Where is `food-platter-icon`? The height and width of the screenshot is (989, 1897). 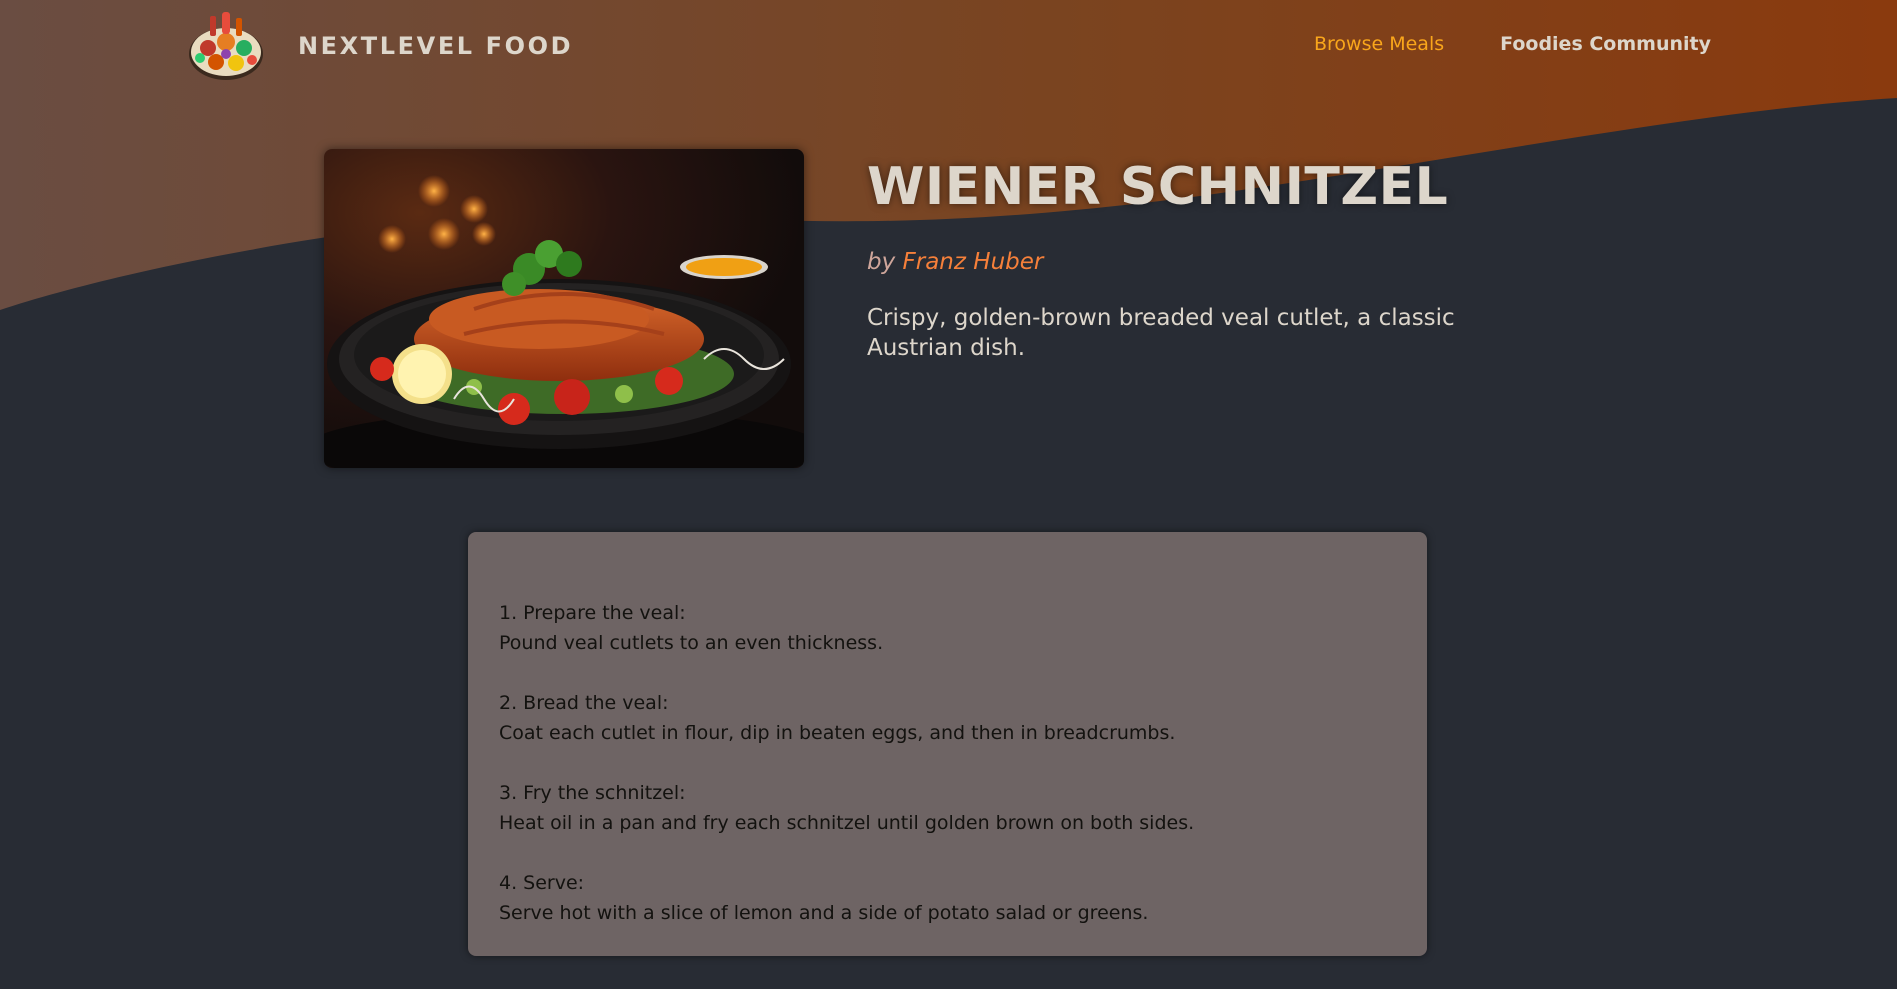
food-platter-icon is located at coordinates (226, 46).